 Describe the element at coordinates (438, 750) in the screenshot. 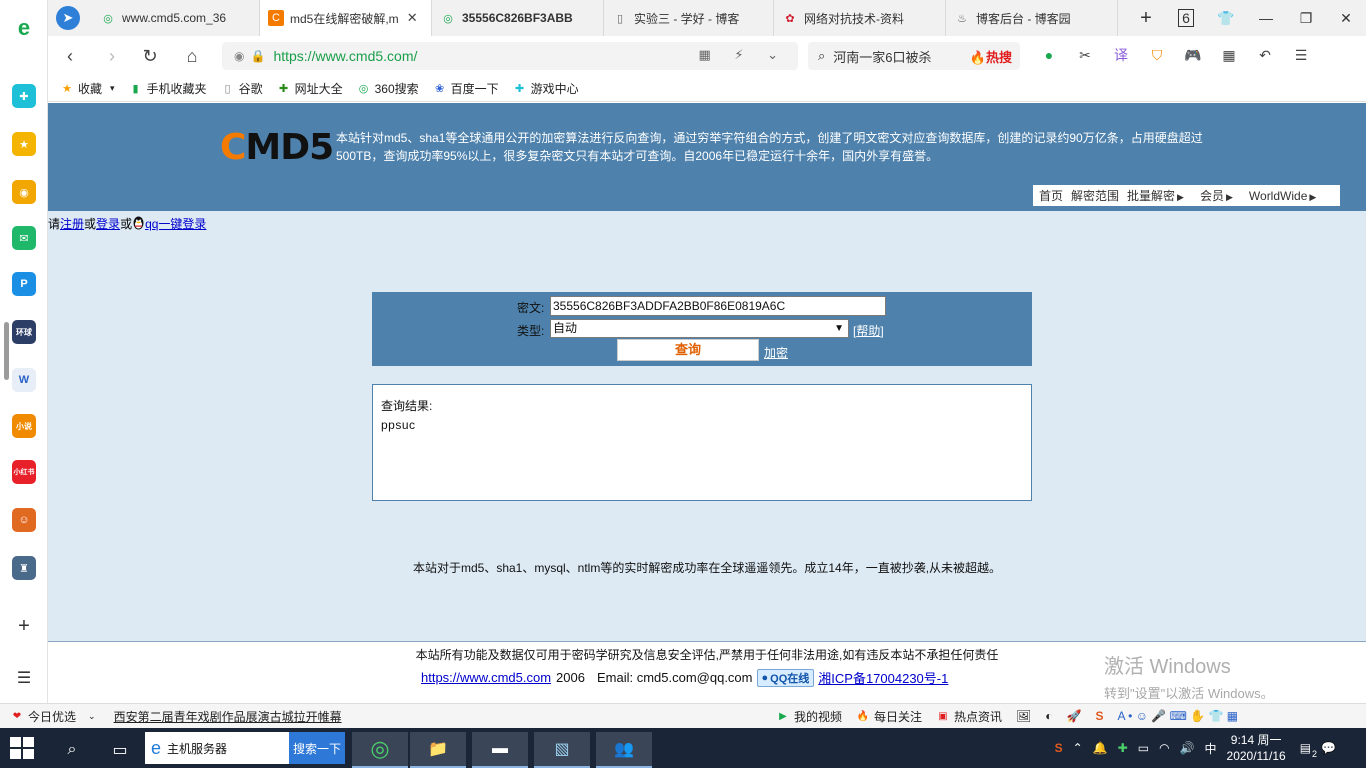

I see `file-explorer-icon: 📁` at that location.